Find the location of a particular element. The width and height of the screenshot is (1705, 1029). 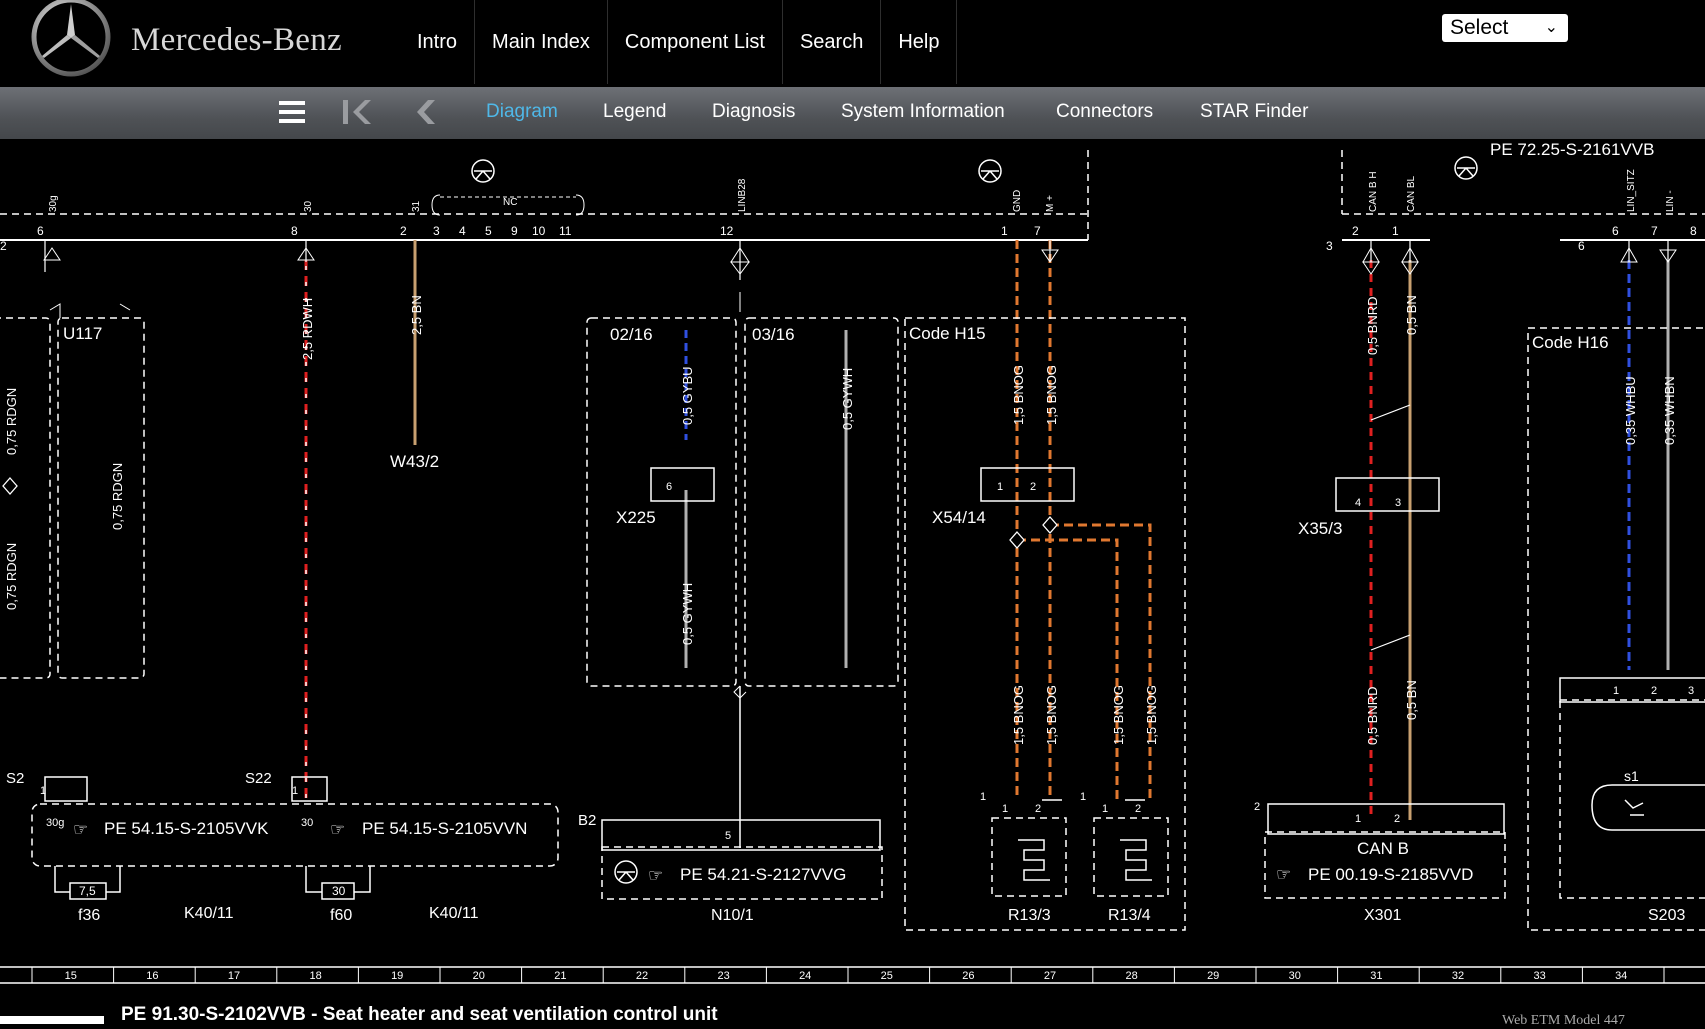

component-label: S2 is located at coordinates (15, 778).